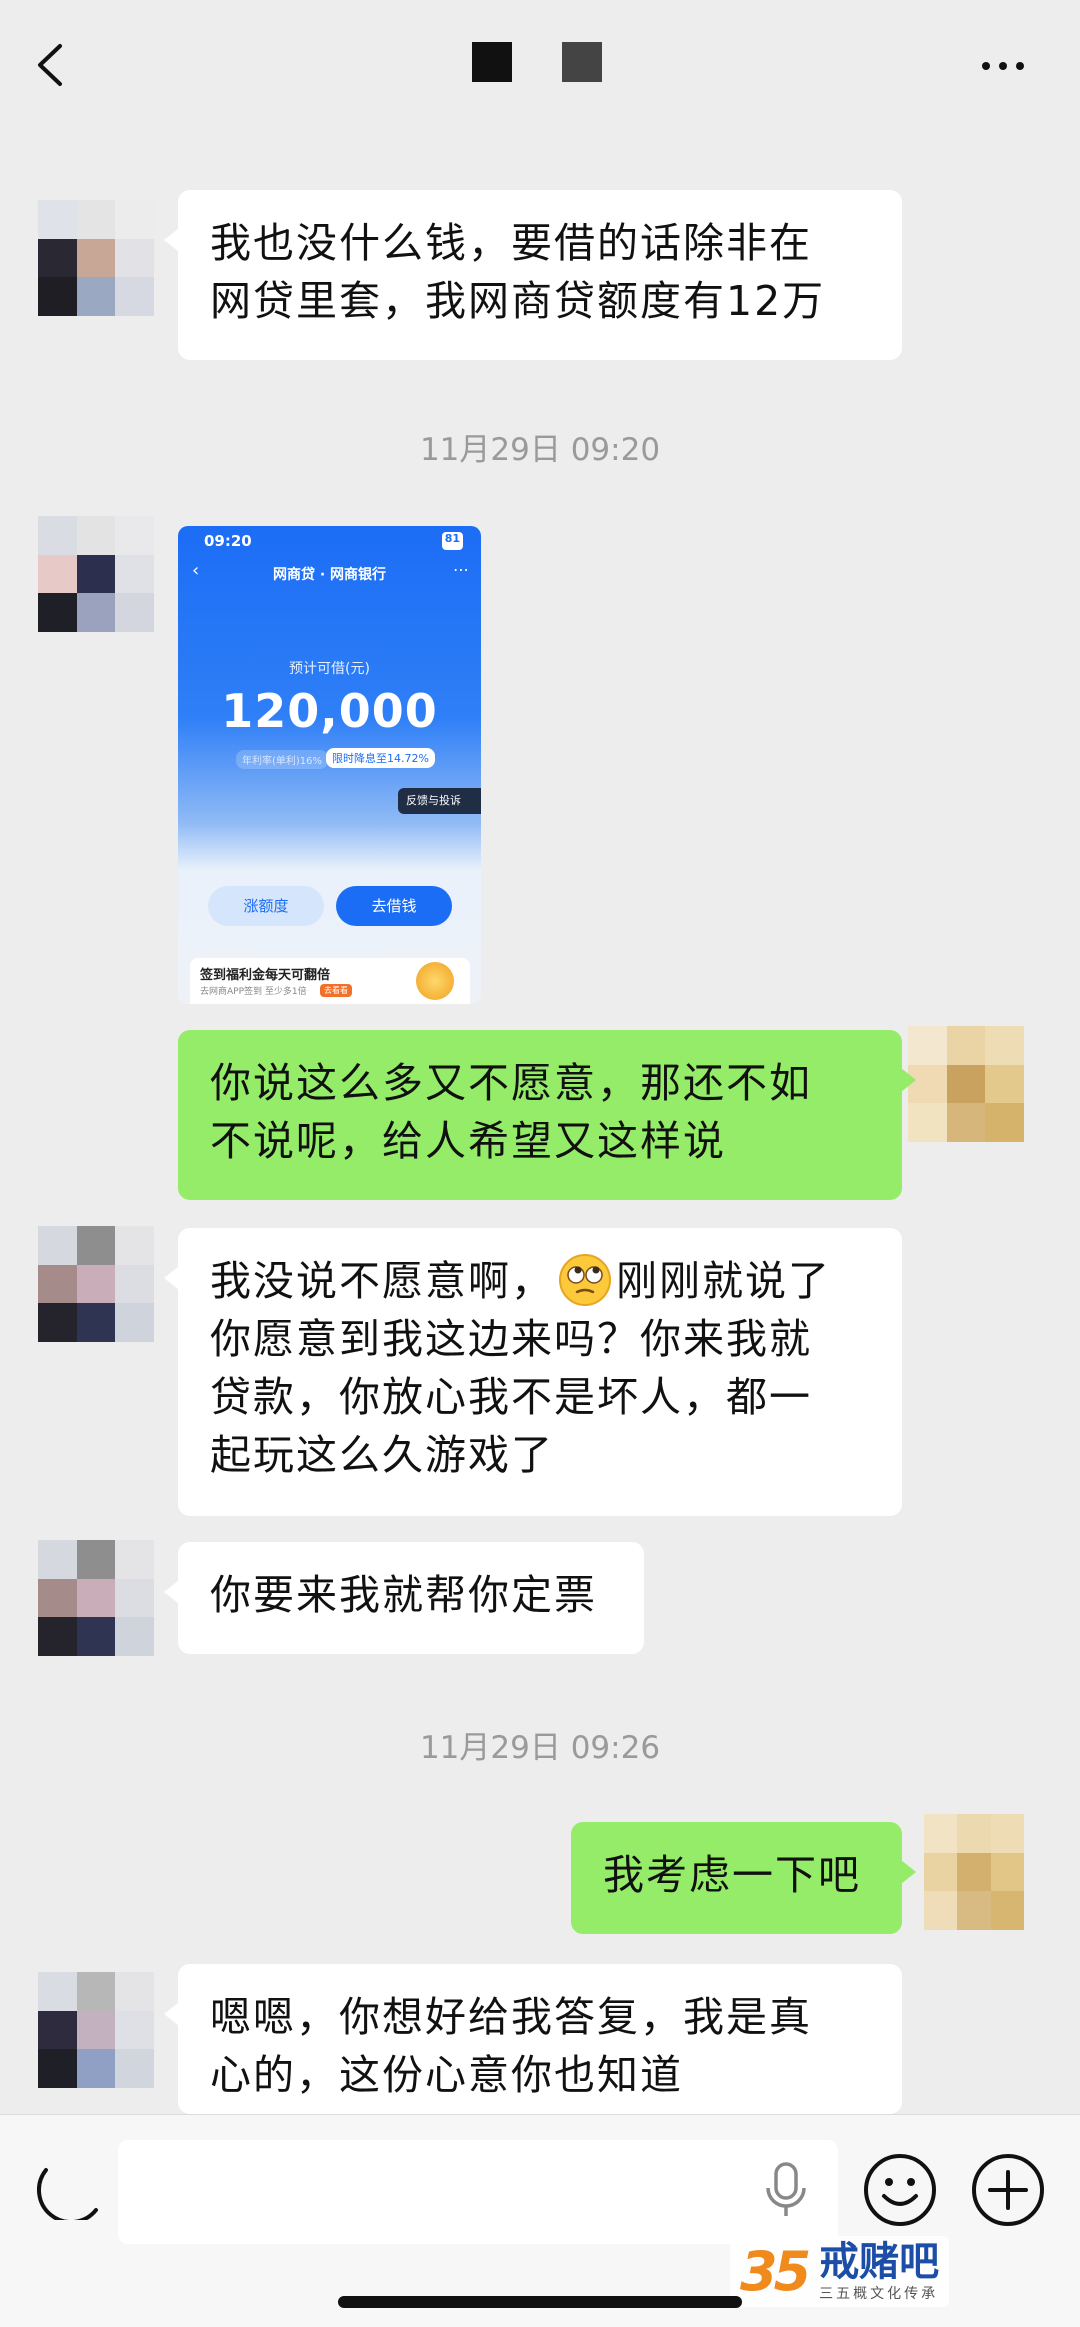 This screenshot has width=1080, height=2327. Describe the element at coordinates (786, 2190) in the screenshot. I see `mic-icon` at that location.